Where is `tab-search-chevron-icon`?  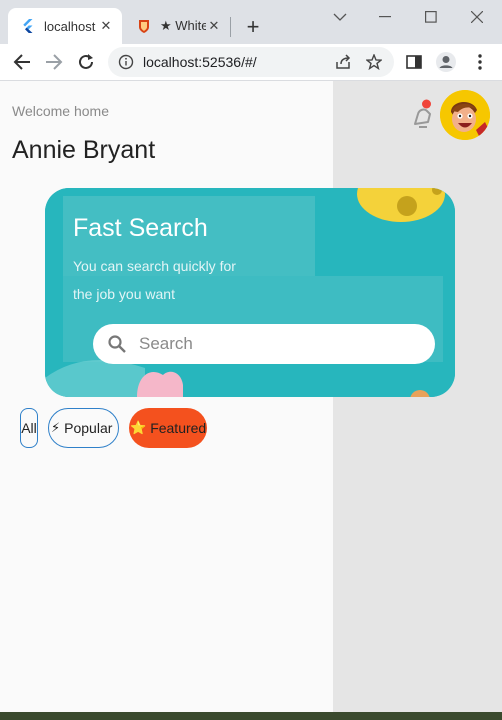 tab-search-chevron-icon is located at coordinates (340, 17).